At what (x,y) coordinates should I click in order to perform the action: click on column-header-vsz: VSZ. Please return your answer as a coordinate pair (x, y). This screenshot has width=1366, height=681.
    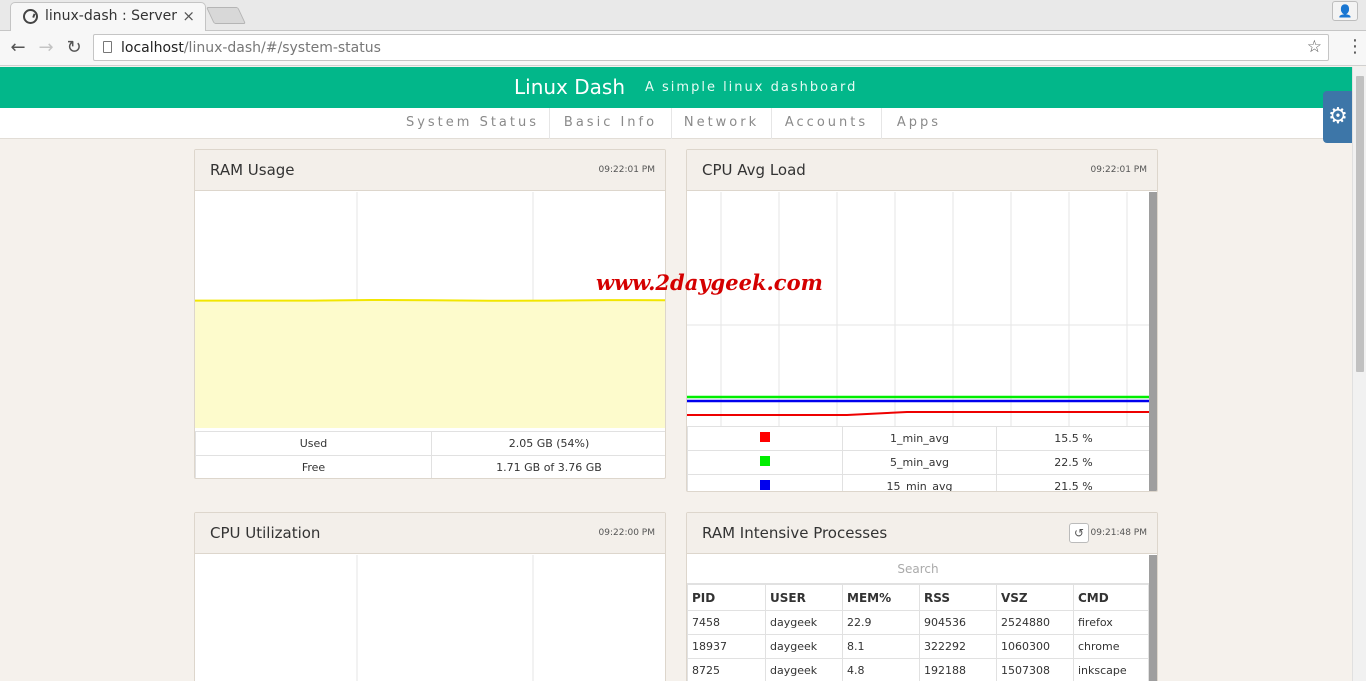
    Looking at the image, I should click on (1035, 597).